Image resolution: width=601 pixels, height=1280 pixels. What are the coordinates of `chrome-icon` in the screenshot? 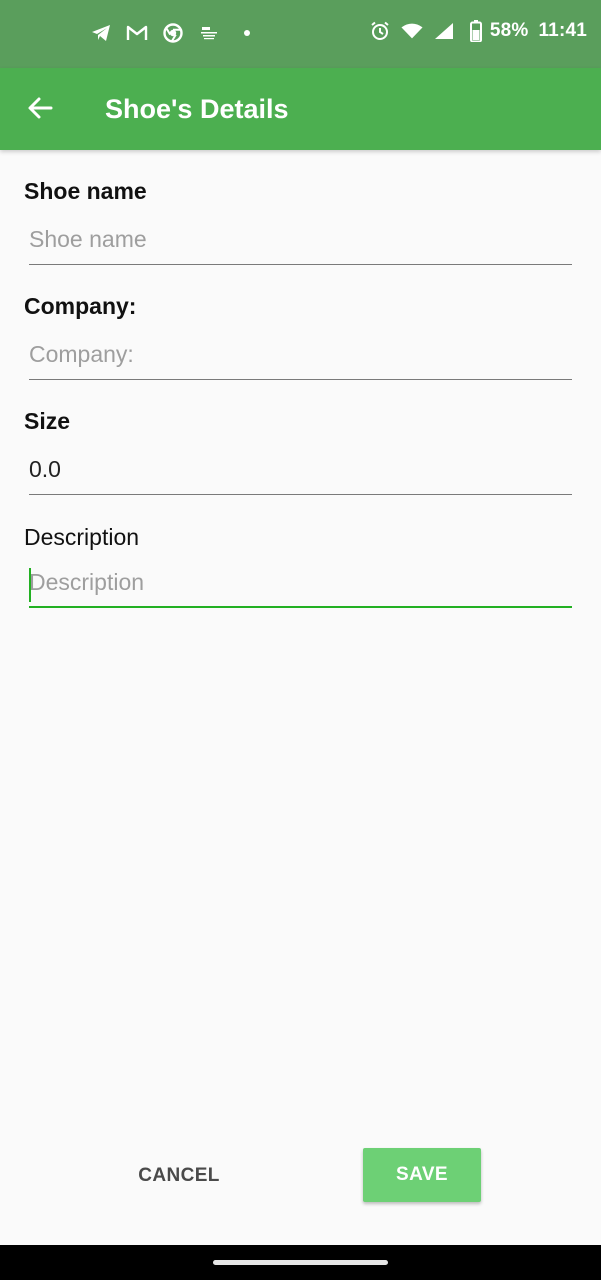 It's located at (173, 33).